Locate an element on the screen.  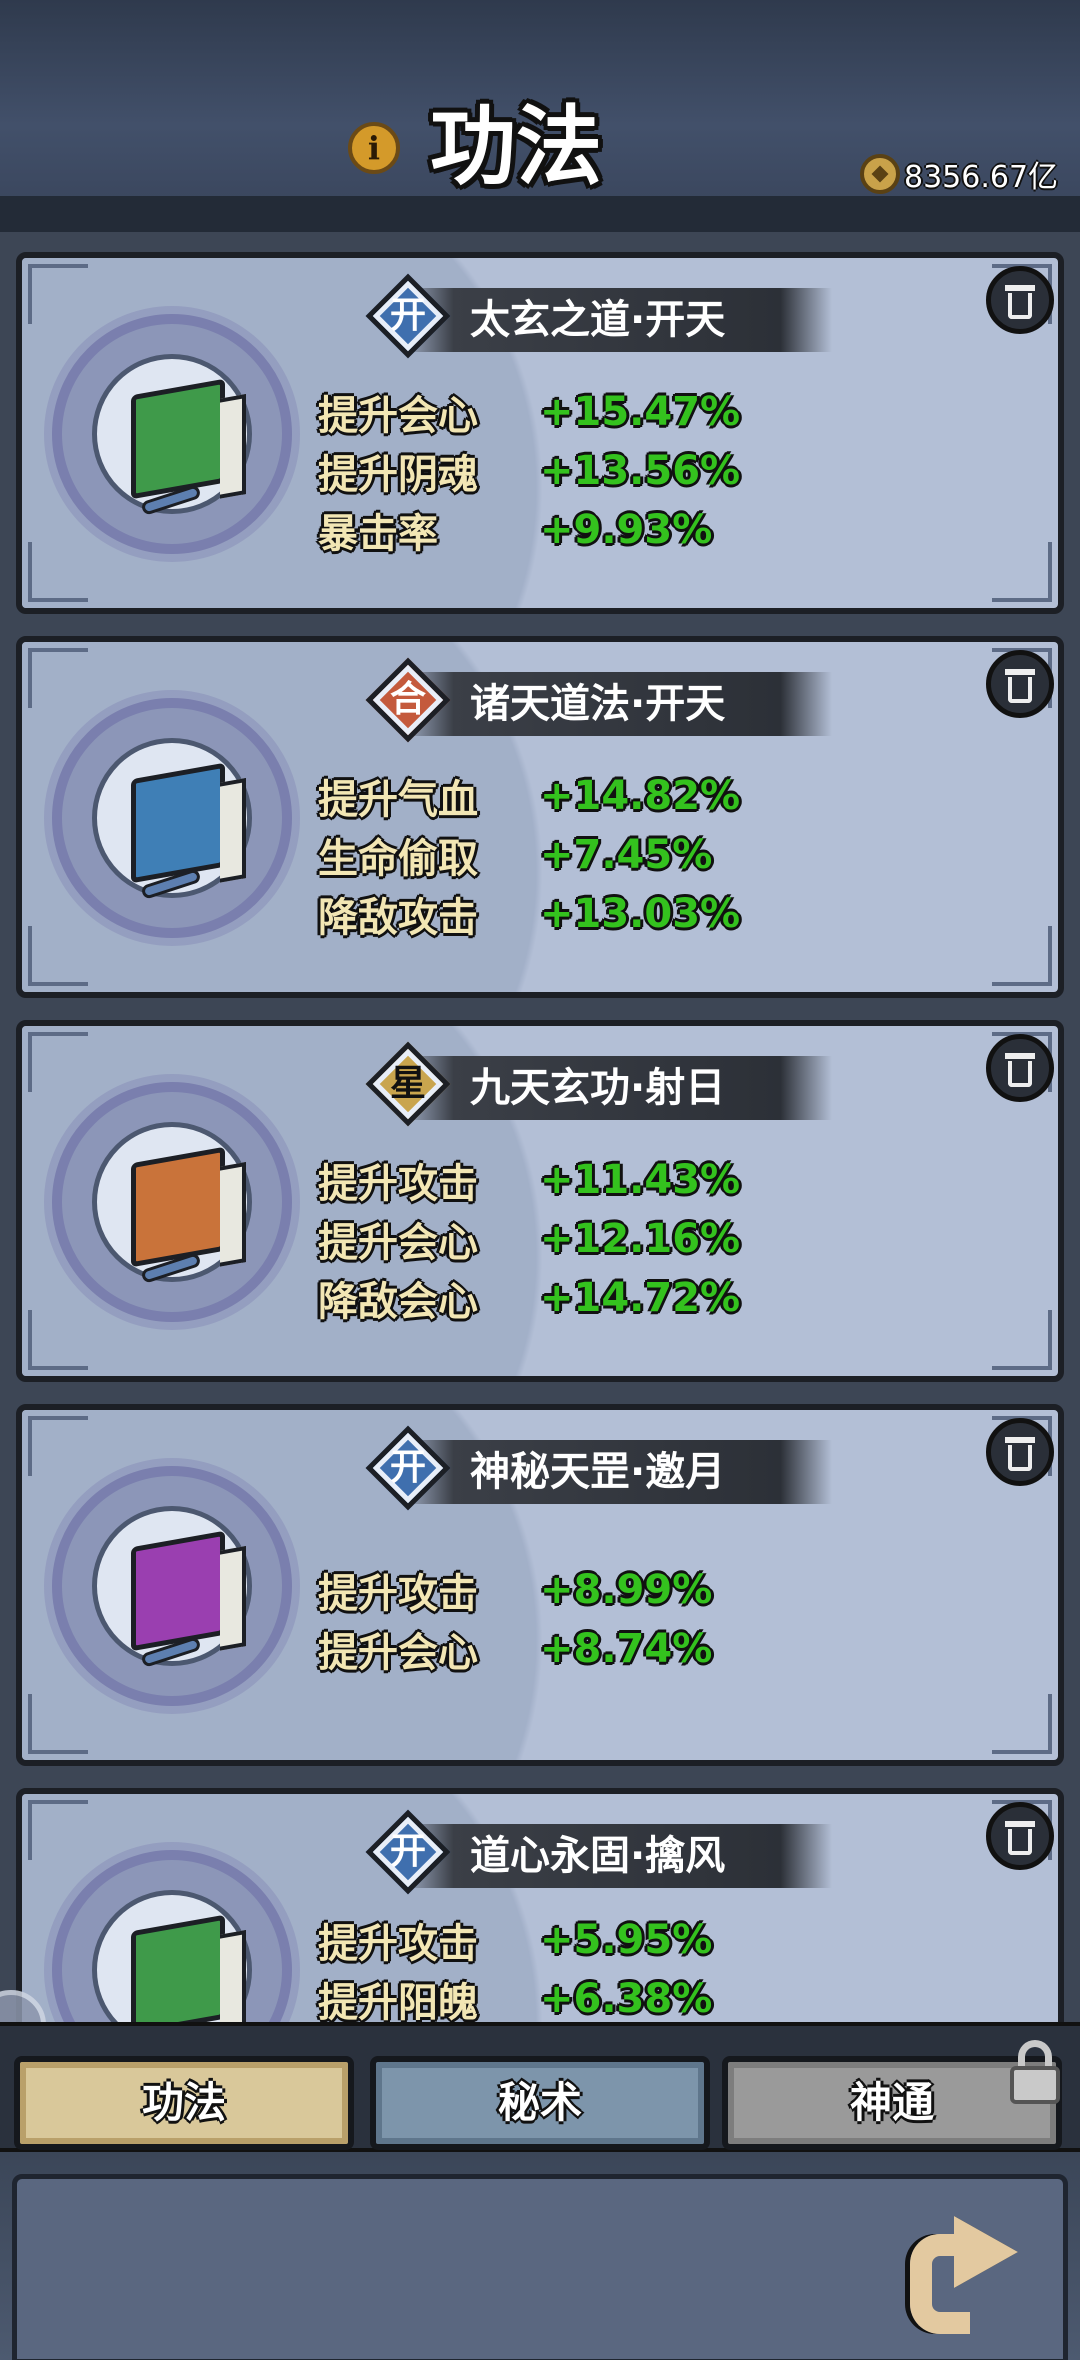
stat-label: 提升气血 is located at coordinates (398, 799).